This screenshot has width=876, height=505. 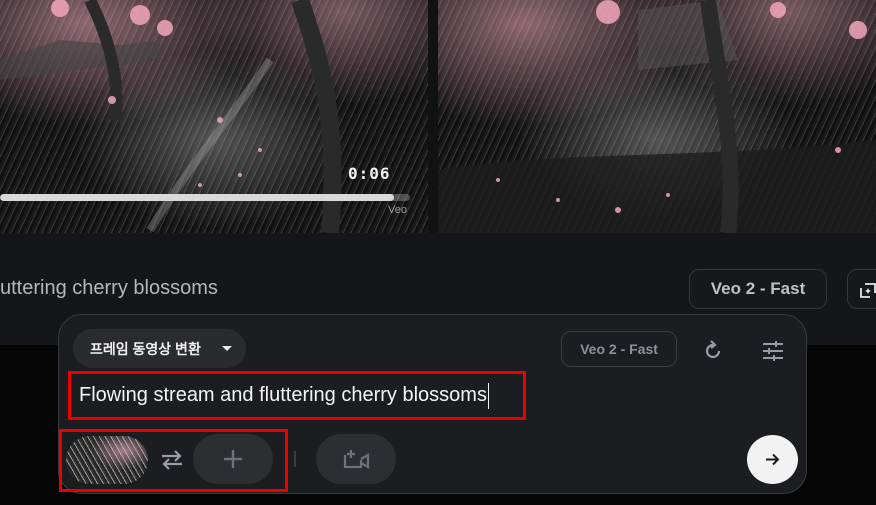 I want to click on video-caption: uttering cherry blossoms, so click(x=109, y=288).